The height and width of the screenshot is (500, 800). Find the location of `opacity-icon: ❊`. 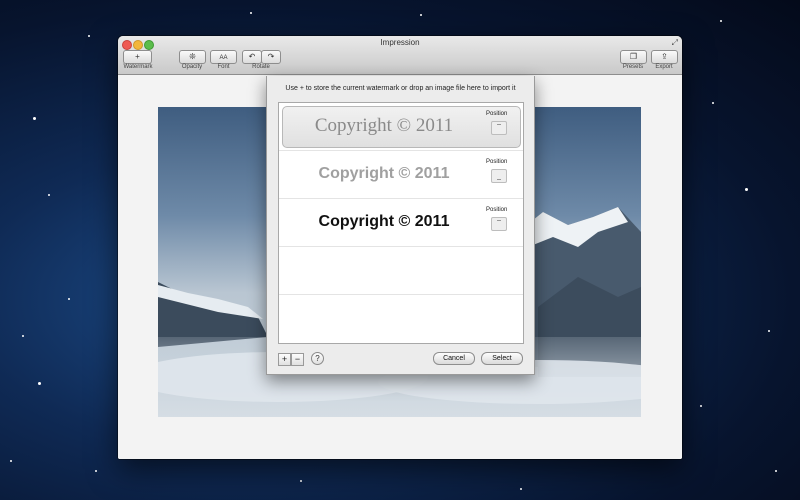

opacity-icon: ❊ is located at coordinates (192, 56).